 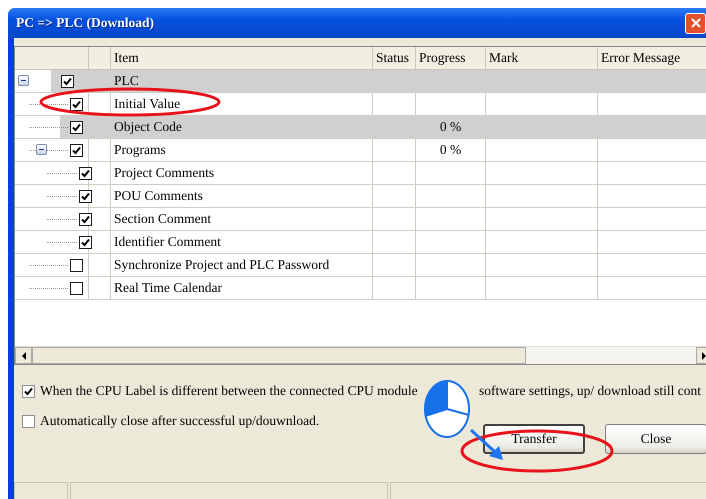 I want to click on close-icon, so click(x=696, y=23).